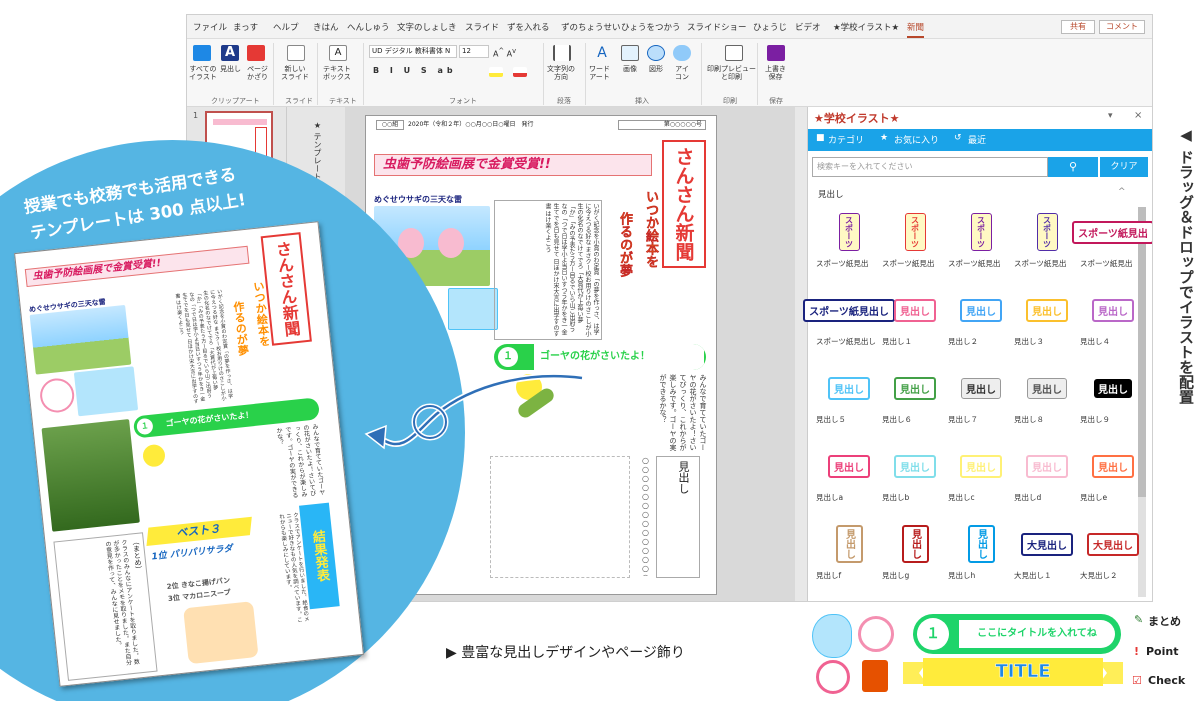 This screenshot has height=701, width=1201. What do you see at coordinates (57, 395) in the screenshot?
I see `promo-badge-illust` at bounding box center [57, 395].